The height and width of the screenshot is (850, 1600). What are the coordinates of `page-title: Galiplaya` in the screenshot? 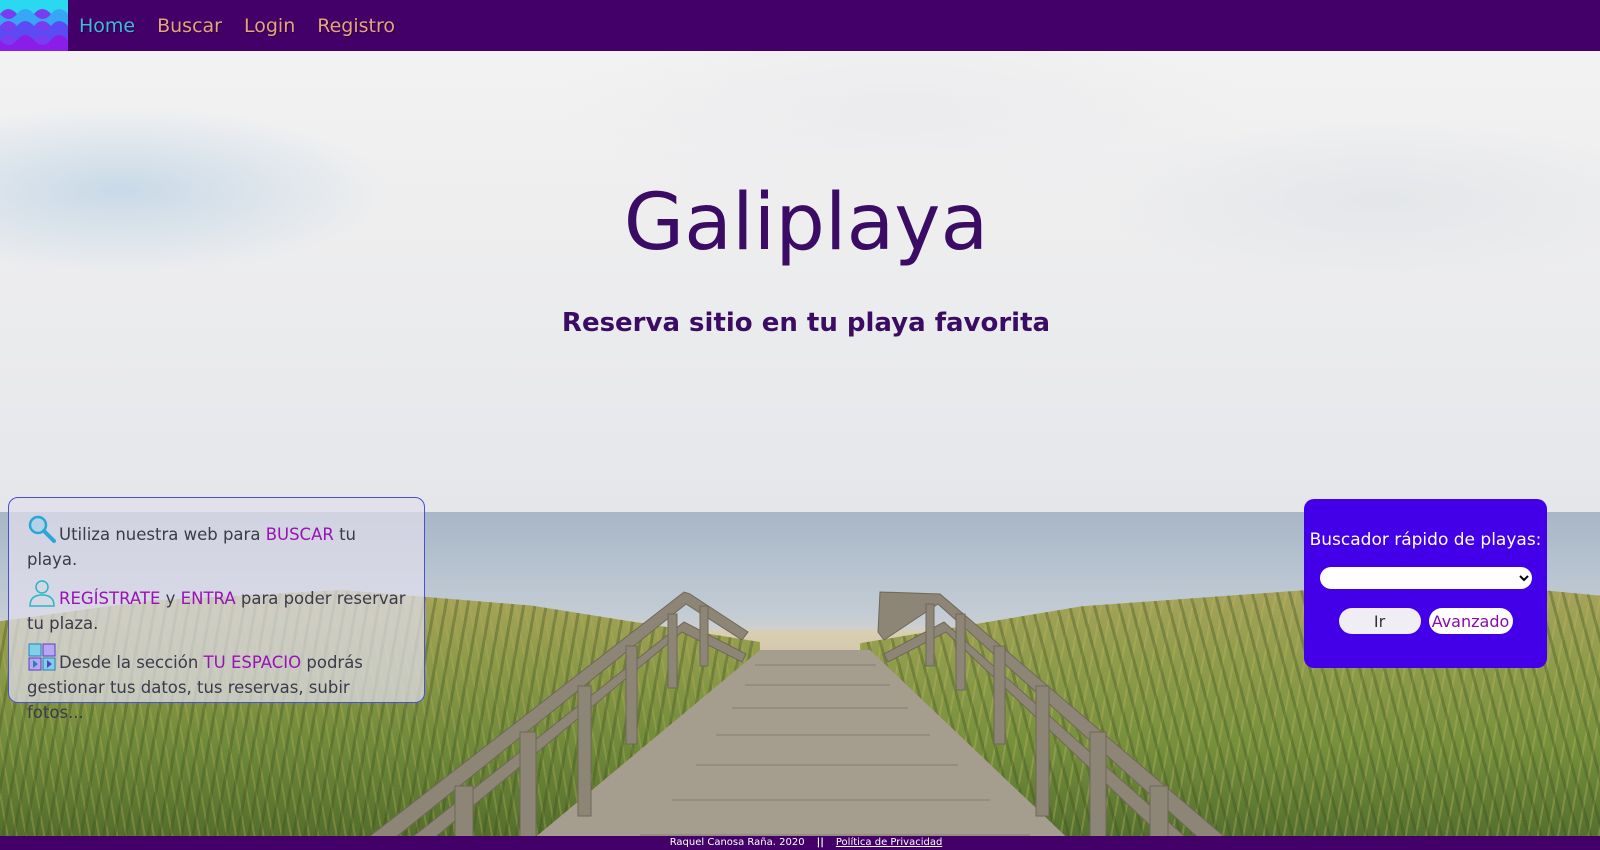 It's located at (806, 223).